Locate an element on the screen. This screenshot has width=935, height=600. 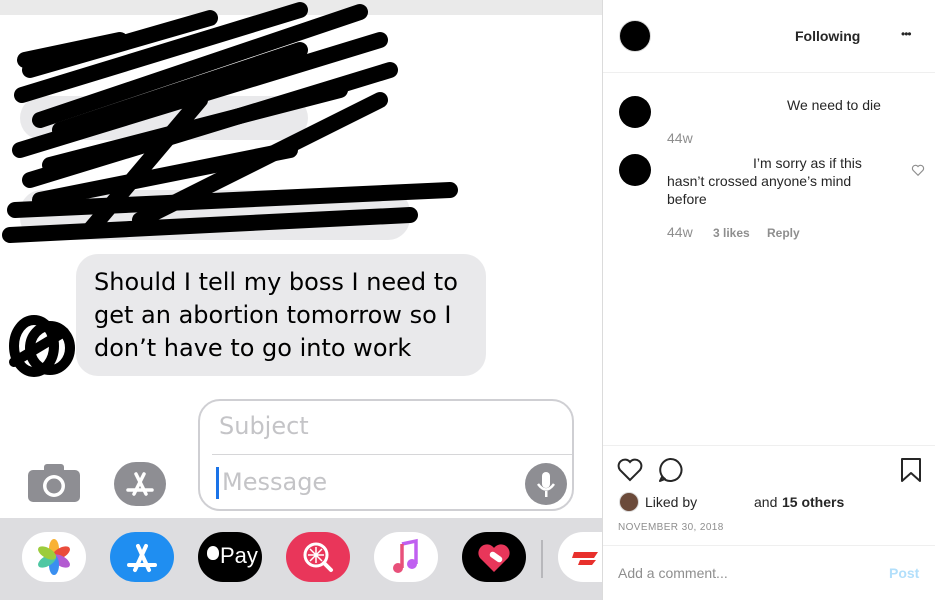
microphone-icon is located at coordinates (546, 484).